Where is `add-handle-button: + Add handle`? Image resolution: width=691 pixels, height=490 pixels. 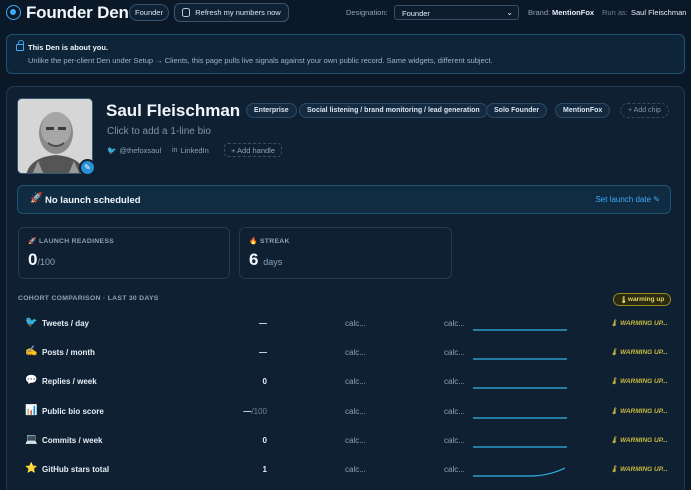
add-handle-button: + Add handle is located at coordinates (253, 150).